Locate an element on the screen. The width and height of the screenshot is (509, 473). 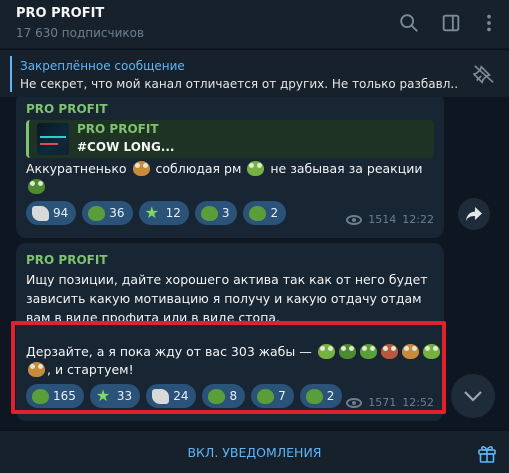
search-icon is located at coordinates (409, 23).